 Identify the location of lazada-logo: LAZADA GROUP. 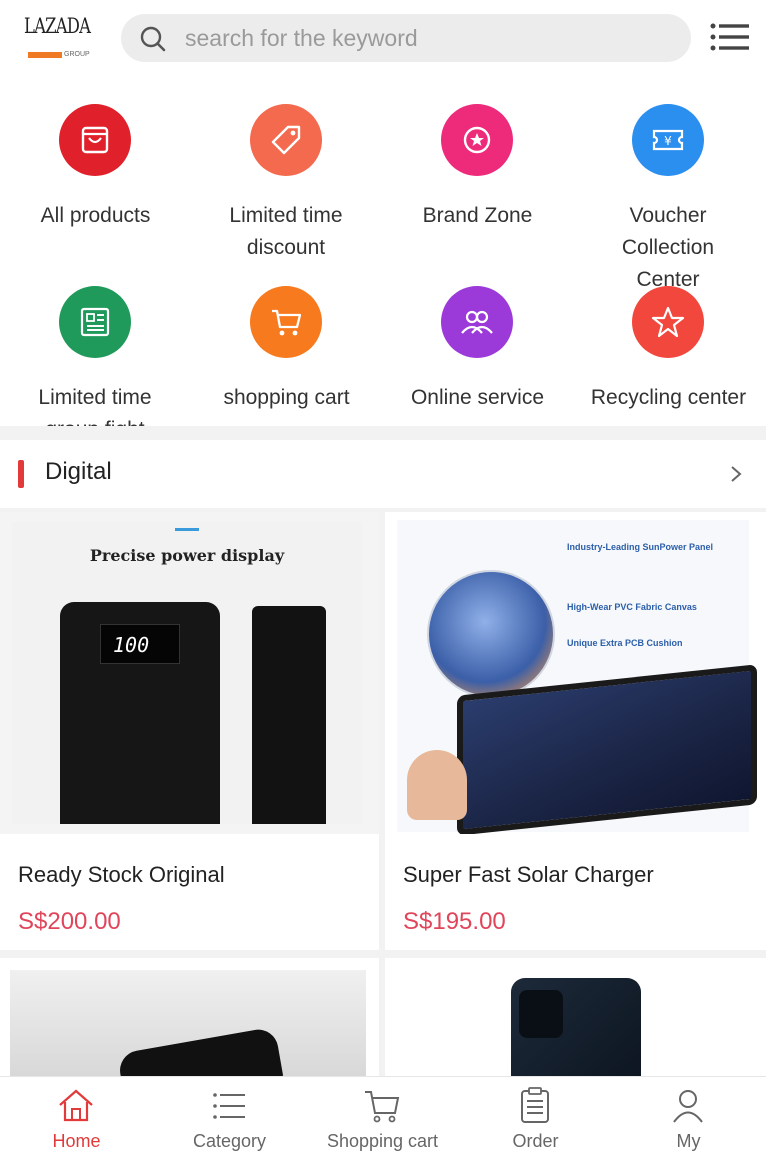
(57, 39).